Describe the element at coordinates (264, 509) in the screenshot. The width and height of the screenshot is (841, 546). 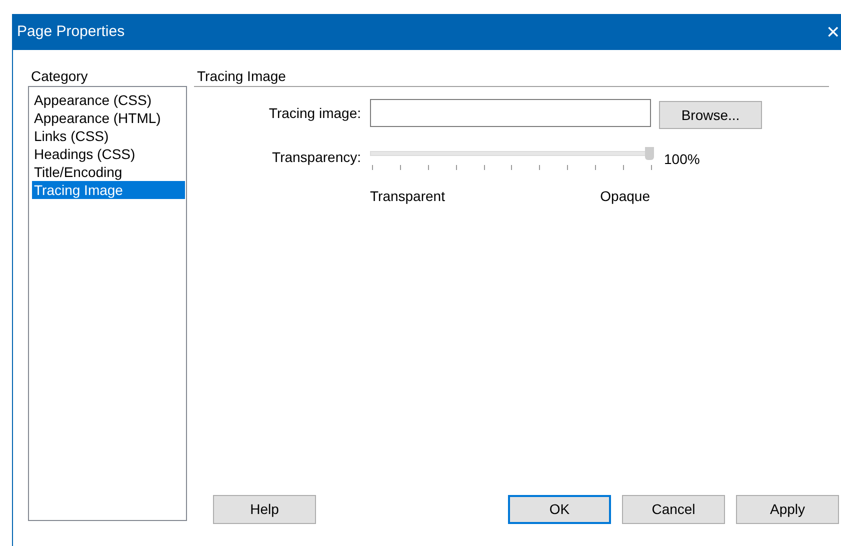
I see `dialog-button: Help` at that location.